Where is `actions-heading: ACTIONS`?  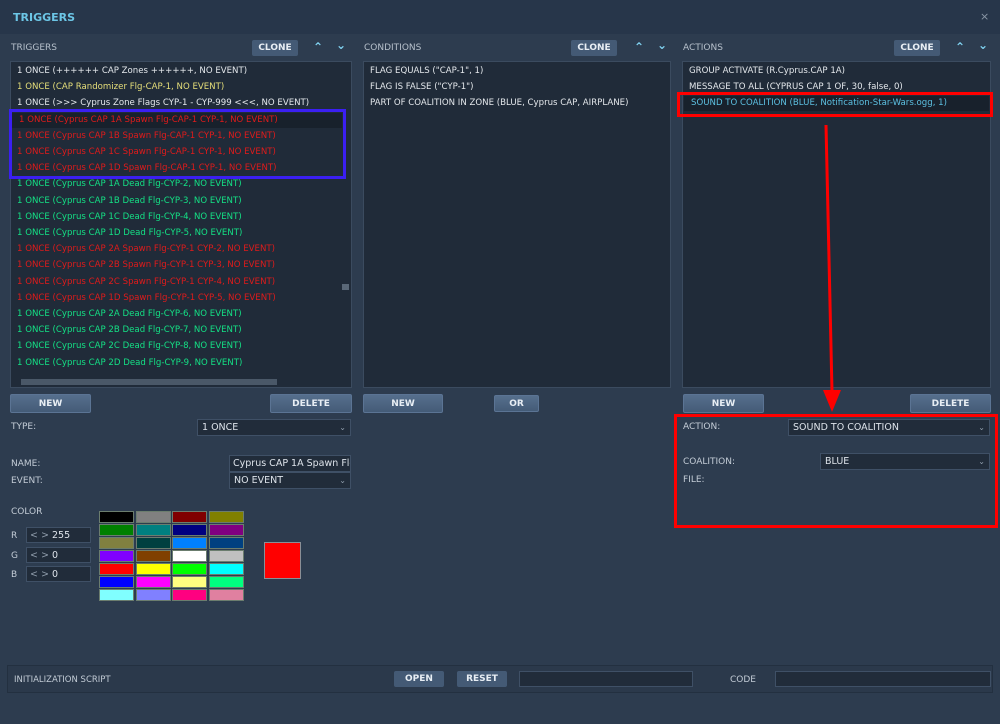
actions-heading: ACTIONS is located at coordinates (703, 48).